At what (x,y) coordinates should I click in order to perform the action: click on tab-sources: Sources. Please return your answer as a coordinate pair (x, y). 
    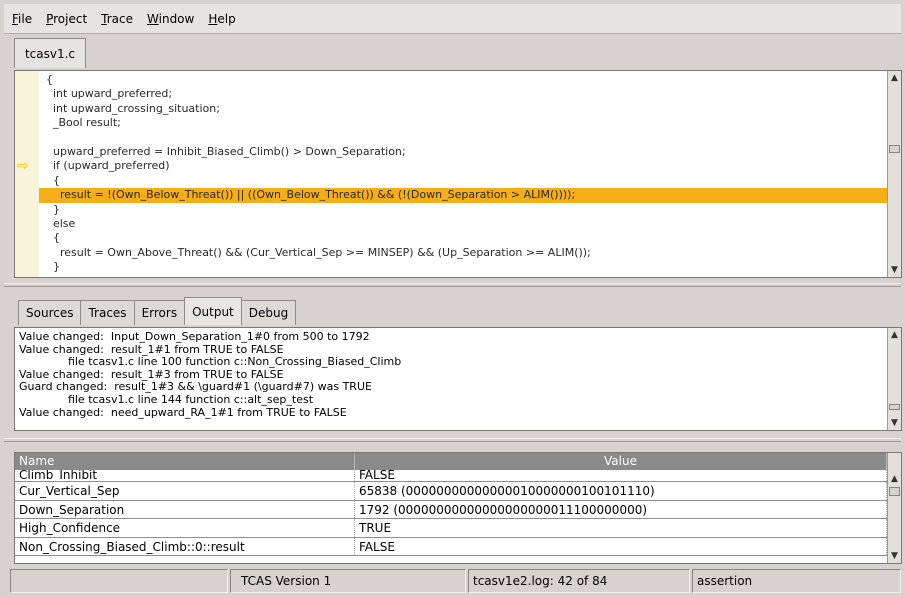
    Looking at the image, I should click on (50, 312).